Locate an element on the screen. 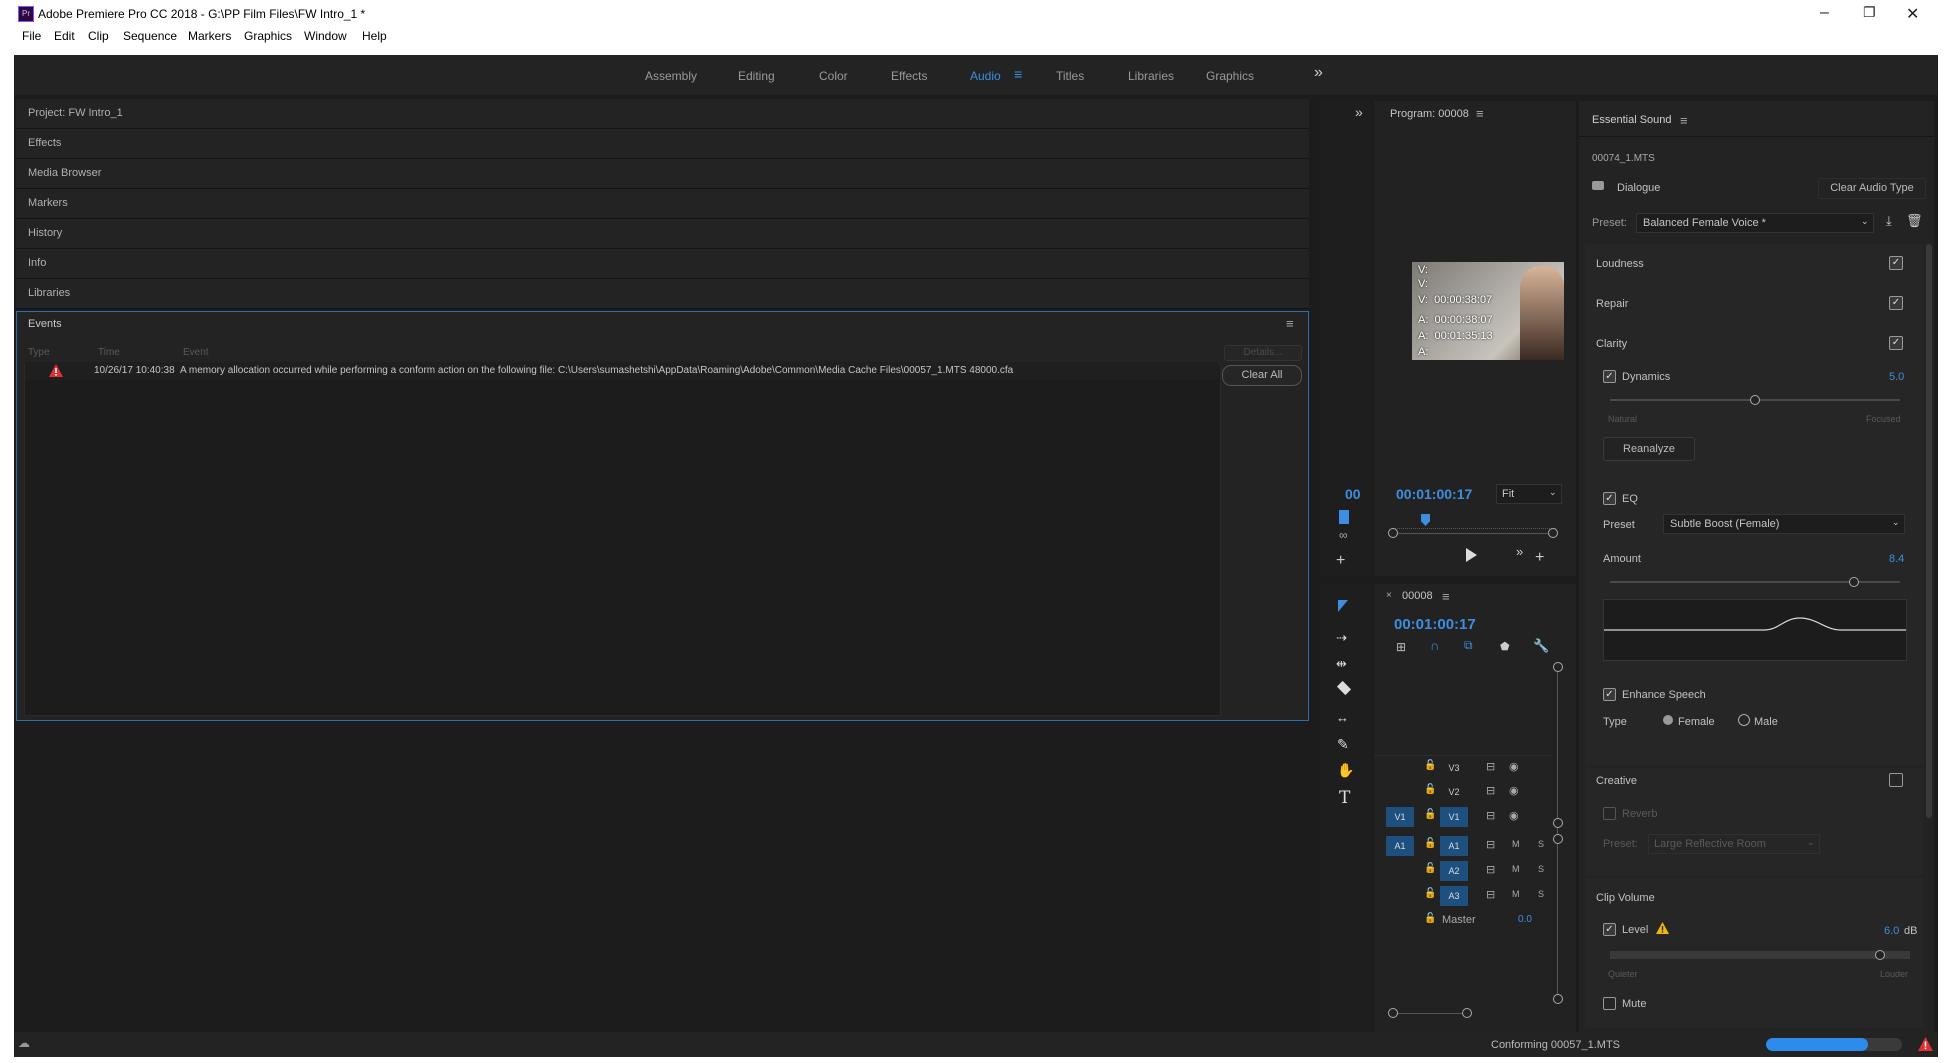  level-value: 6.0 is located at coordinates (1891, 931).